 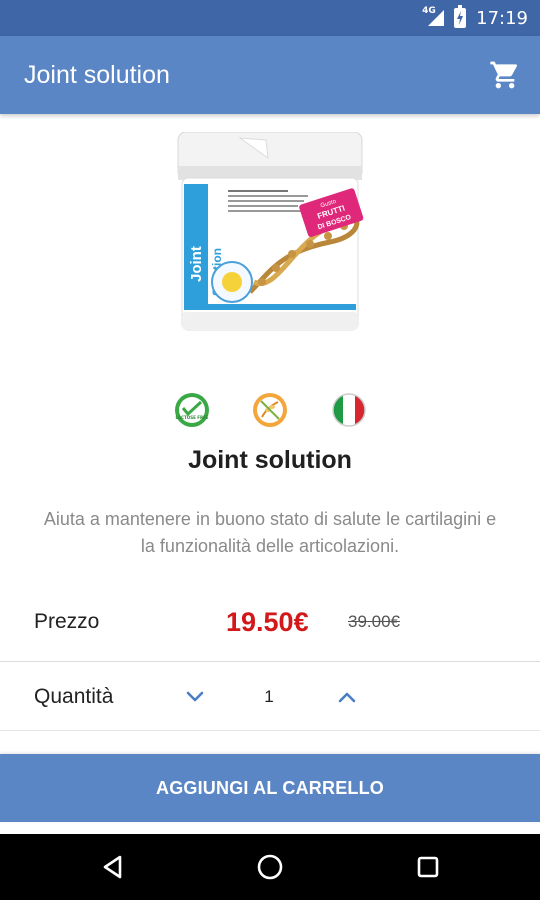 I want to click on home-button, so click(x=270, y=867).